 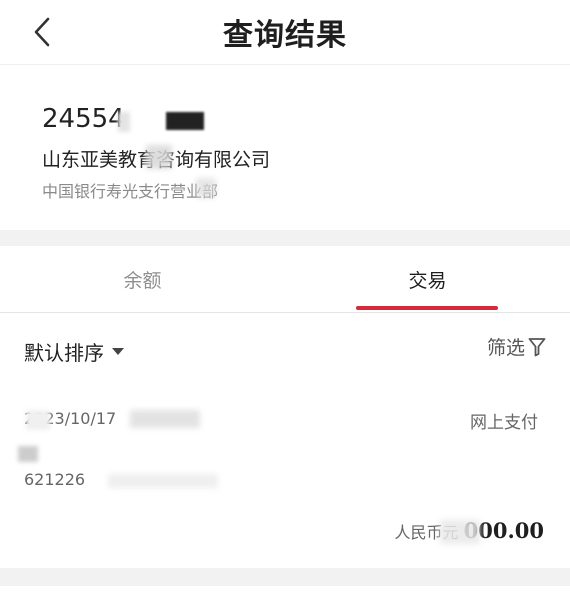 I want to click on filter-button: 筛选, so click(x=516, y=346).